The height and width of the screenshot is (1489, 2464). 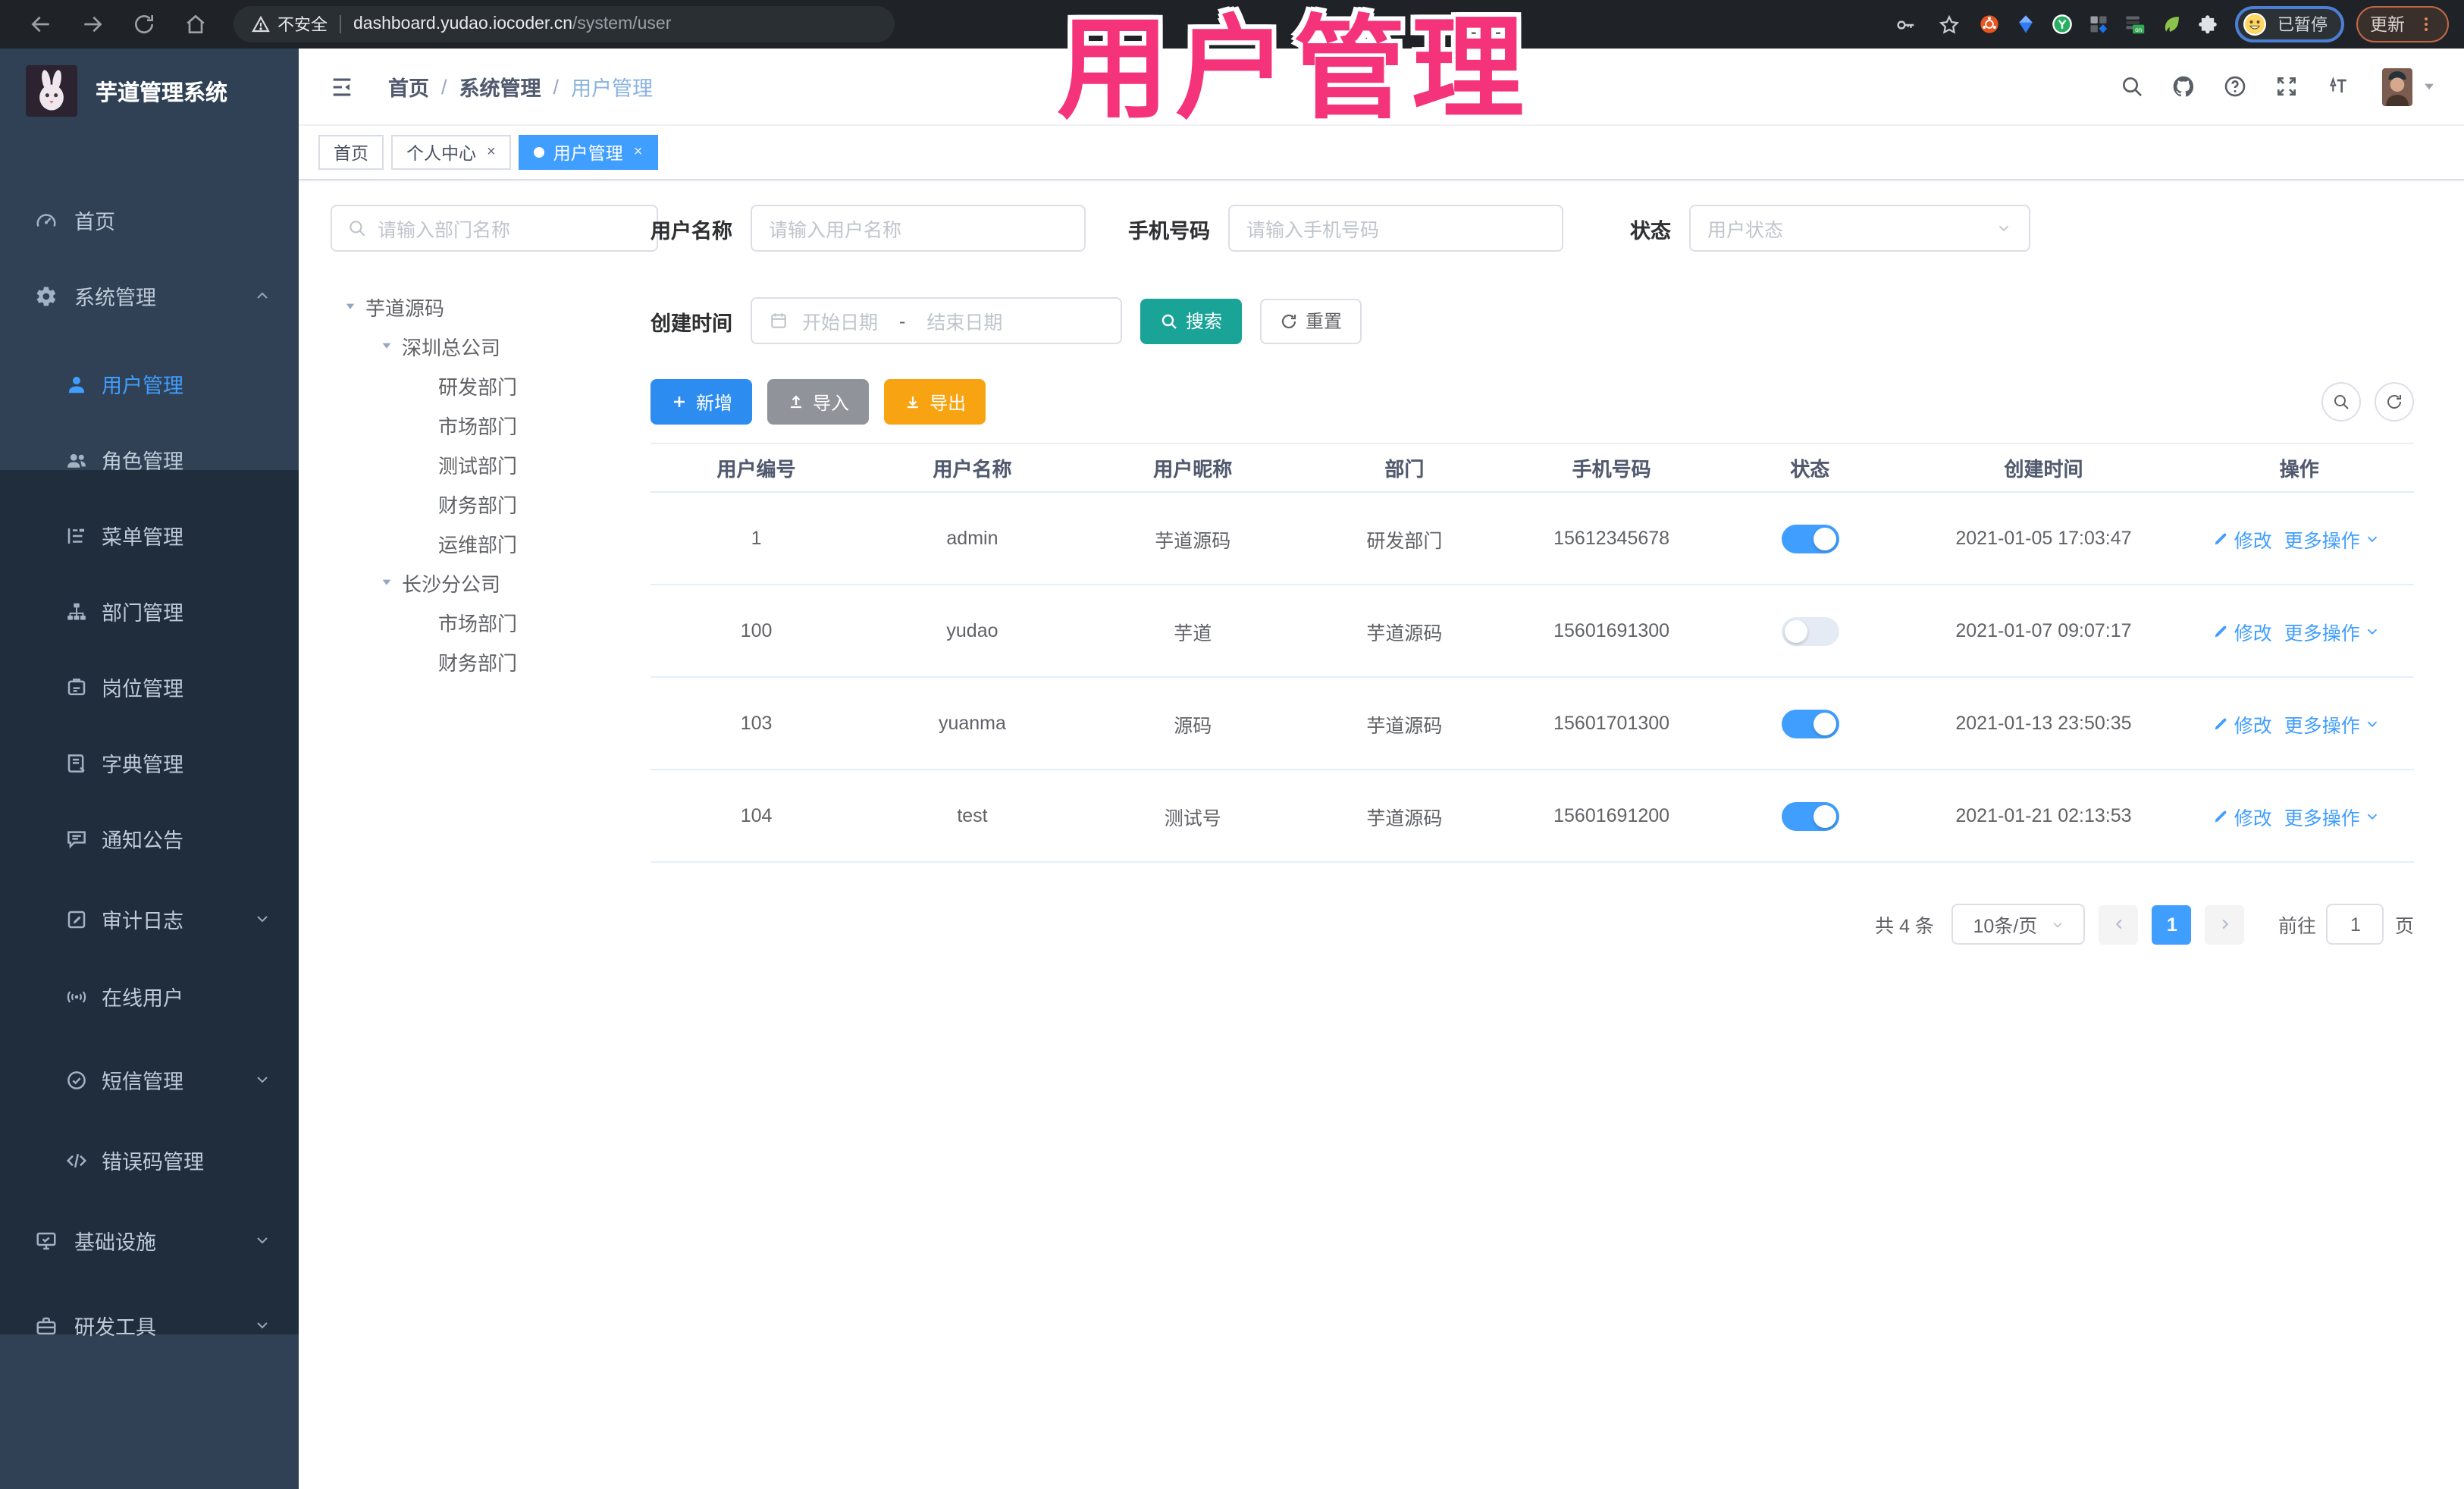 I want to click on page-number-1: 1, so click(x=2172, y=924).